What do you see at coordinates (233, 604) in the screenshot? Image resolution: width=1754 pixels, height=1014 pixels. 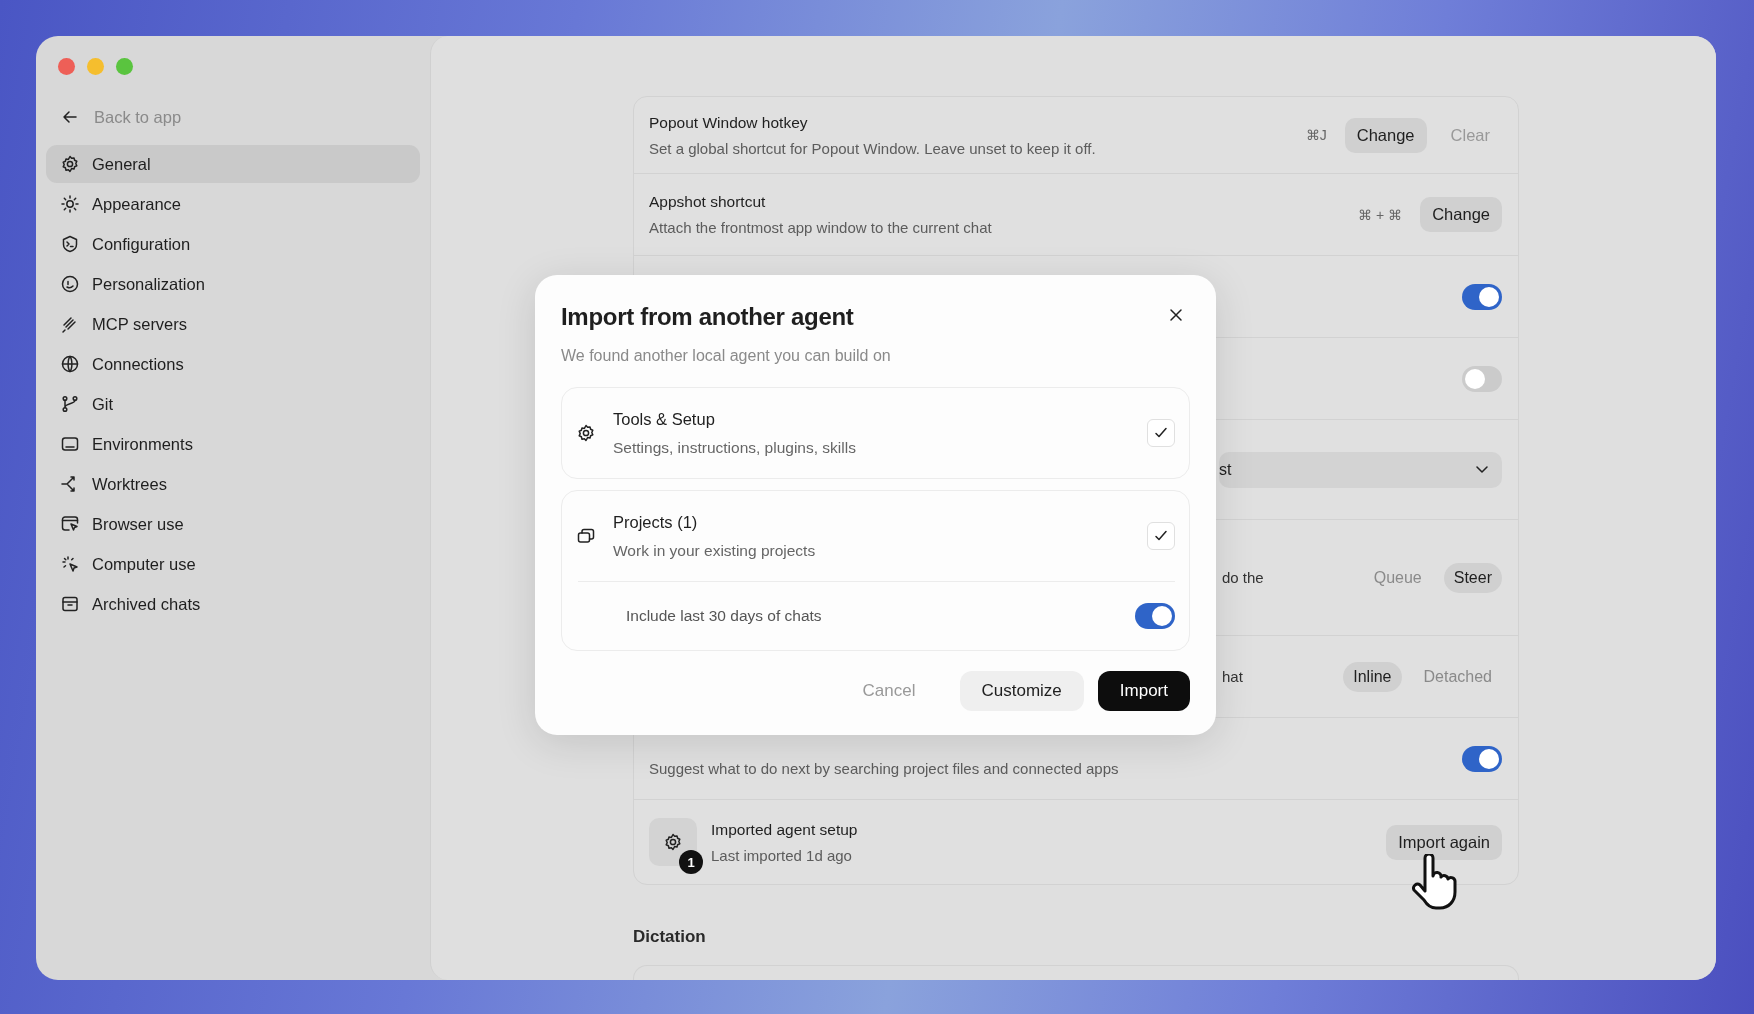 I see `sidebar-item: Archived chats` at bounding box center [233, 604].